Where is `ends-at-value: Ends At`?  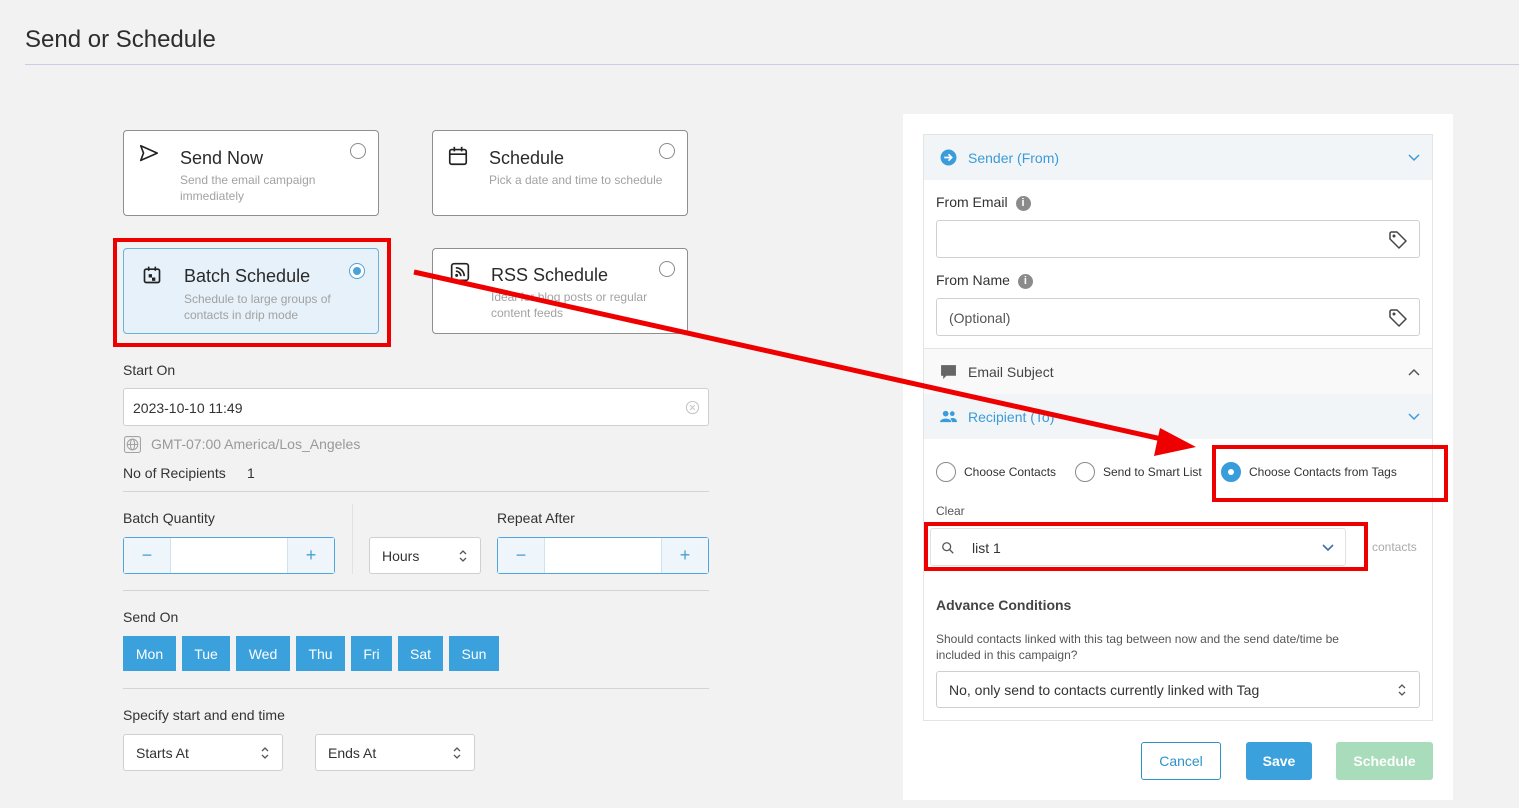
ends-at-value: Ends At is located at coordinates (352, 752).